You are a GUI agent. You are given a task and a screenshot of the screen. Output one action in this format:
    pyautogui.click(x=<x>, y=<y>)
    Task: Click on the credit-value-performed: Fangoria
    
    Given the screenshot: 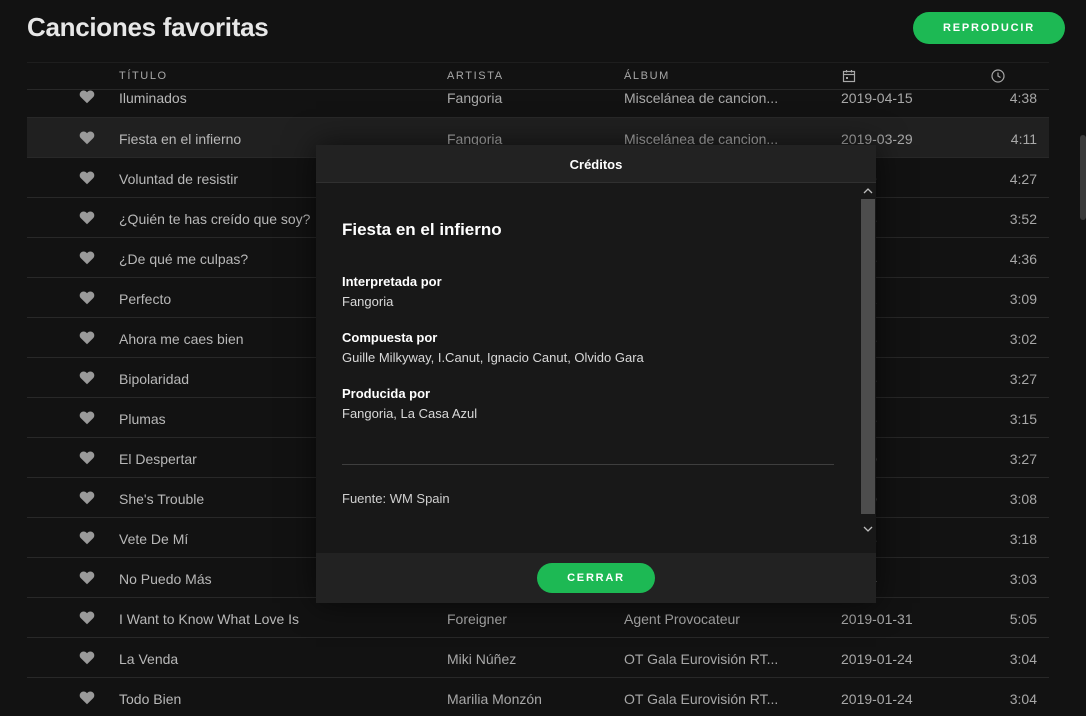 What is the action you would take?
    pyautogui.click(x=368, y=301)
    